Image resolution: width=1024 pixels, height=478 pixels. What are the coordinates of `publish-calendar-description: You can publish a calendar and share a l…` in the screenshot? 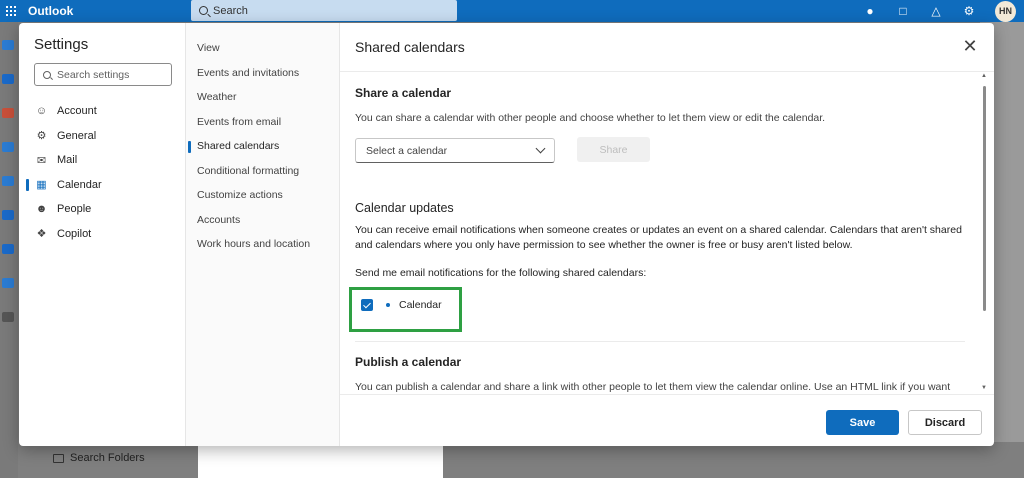 It's located at (653, 387).